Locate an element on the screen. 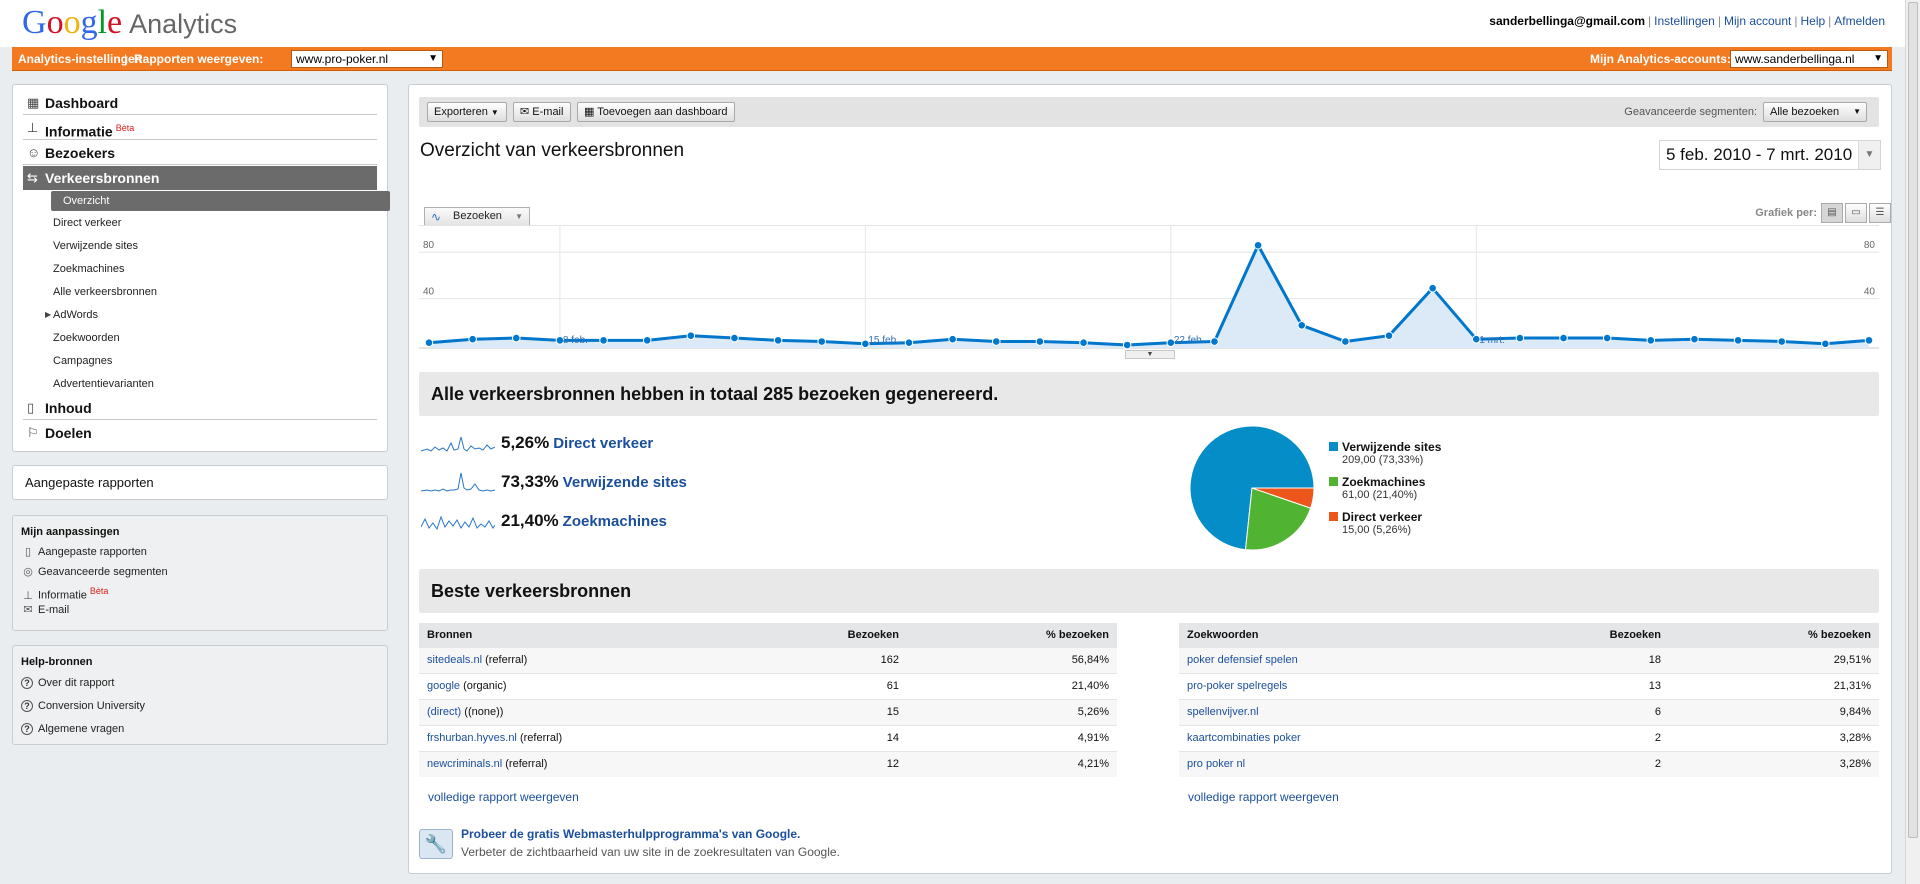  keyword-cell: pro-poker spelregels is located at coordinates (1369, 685).